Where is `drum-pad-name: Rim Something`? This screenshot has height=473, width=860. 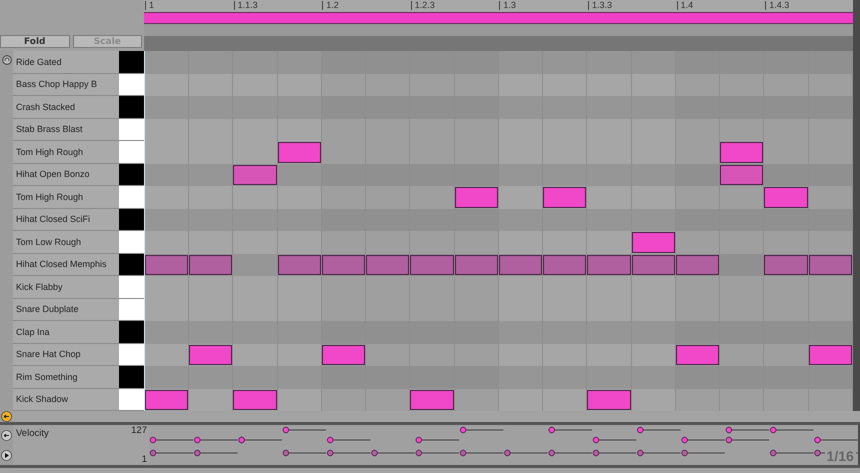 drum-pad-name: Rim Something is located at coordinates (66, 377).